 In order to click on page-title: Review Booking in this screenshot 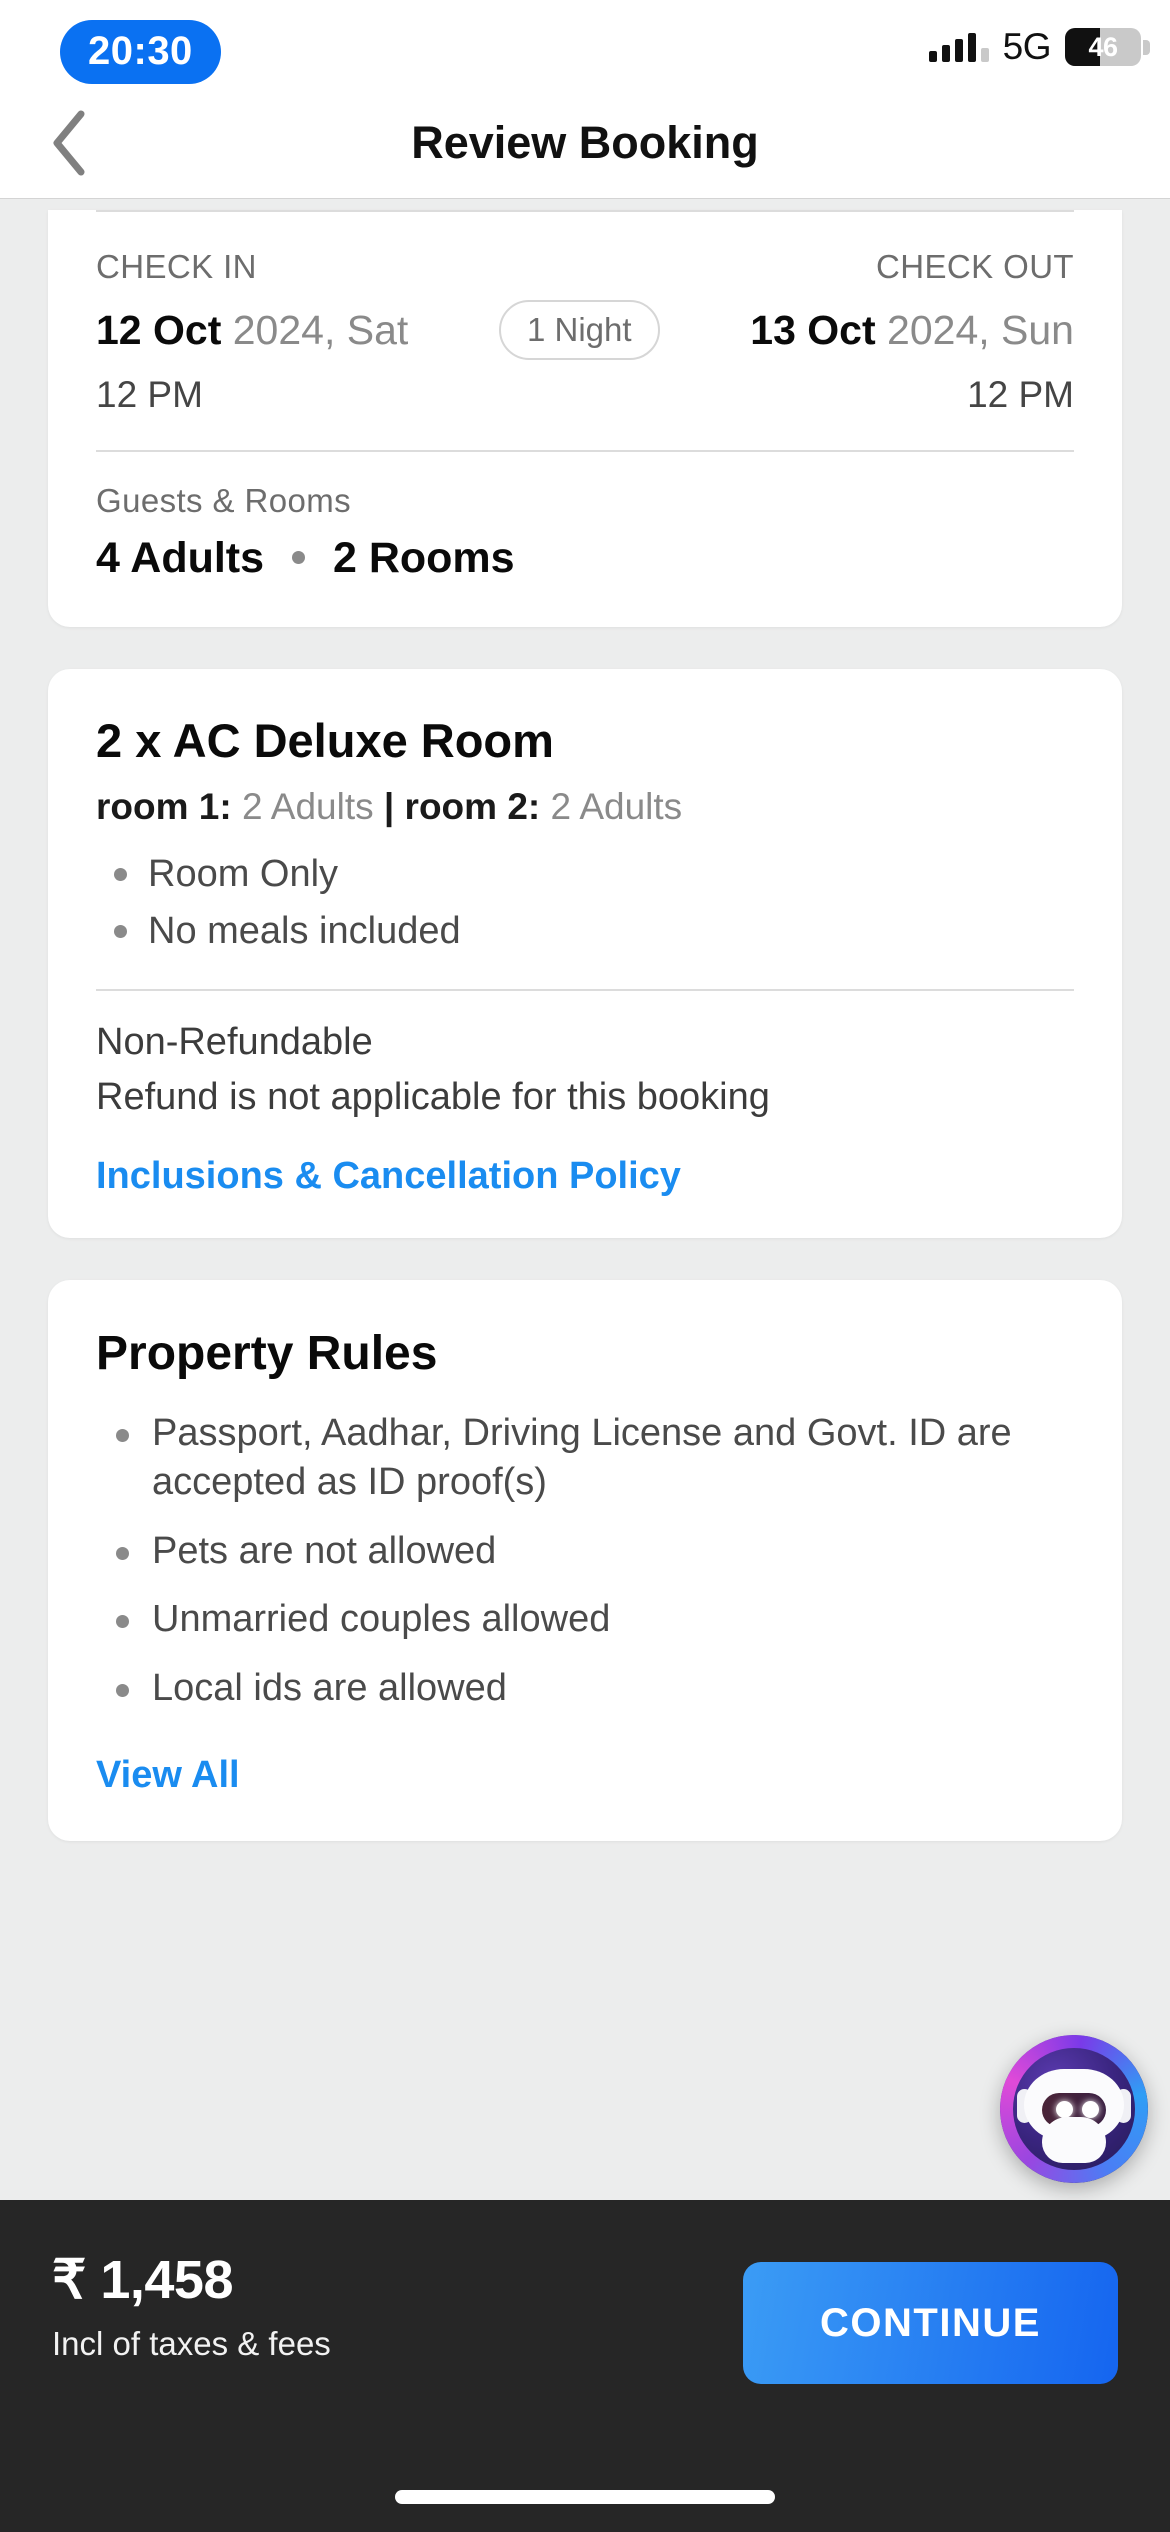, I will do `click(585, 142)`.